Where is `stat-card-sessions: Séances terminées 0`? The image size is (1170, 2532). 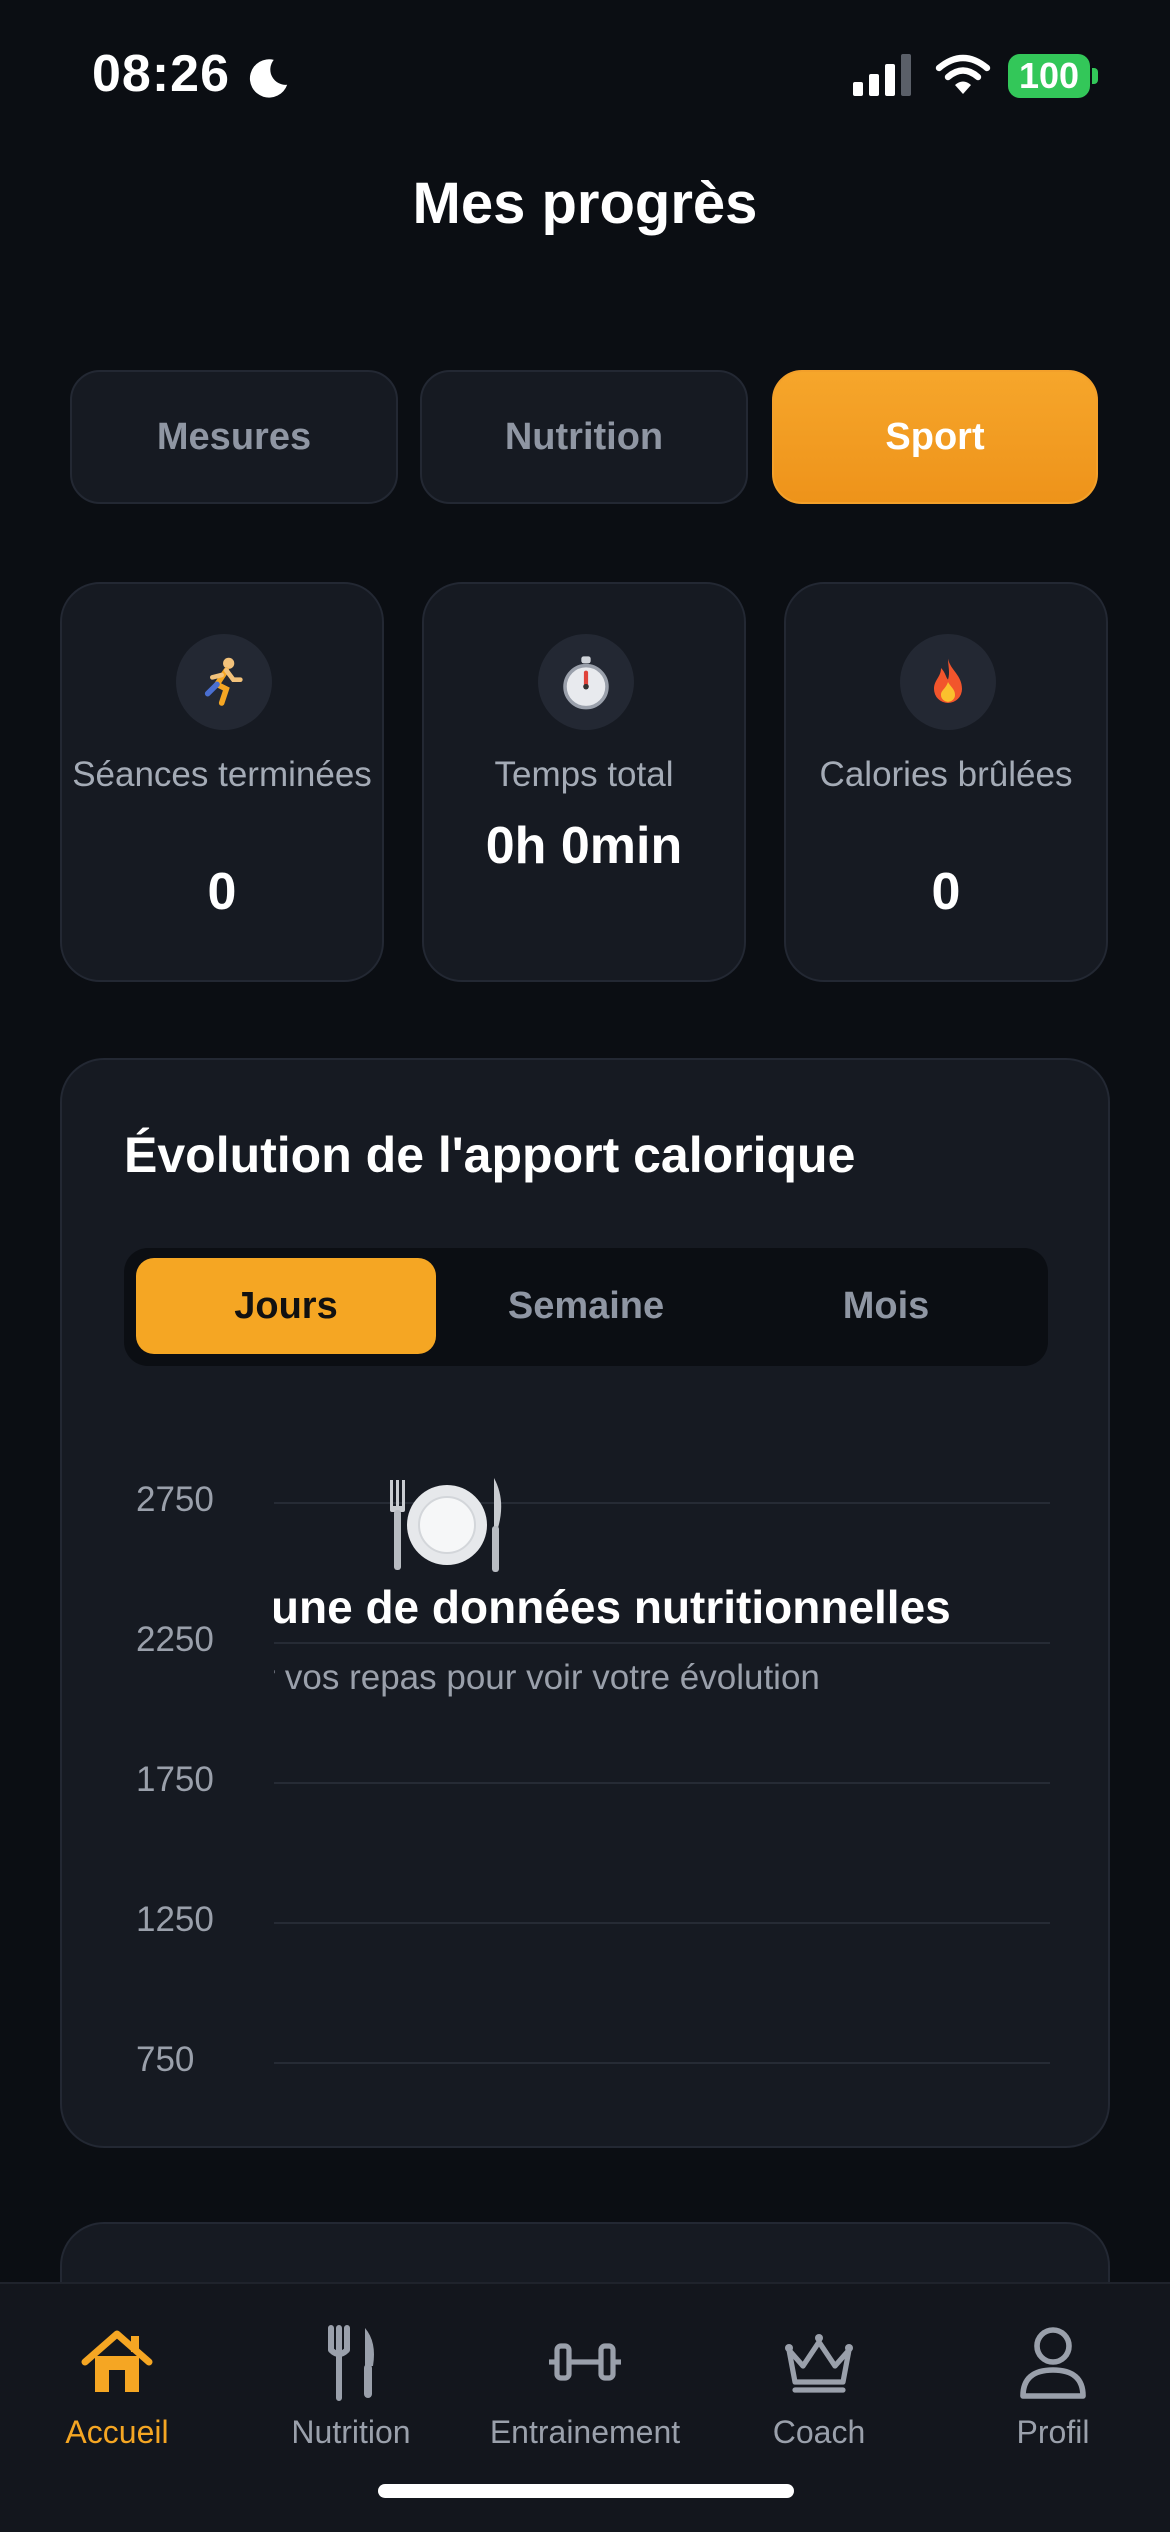 stat-card-sessions: Séances terminées 0 is located at coordinates (222, 782).